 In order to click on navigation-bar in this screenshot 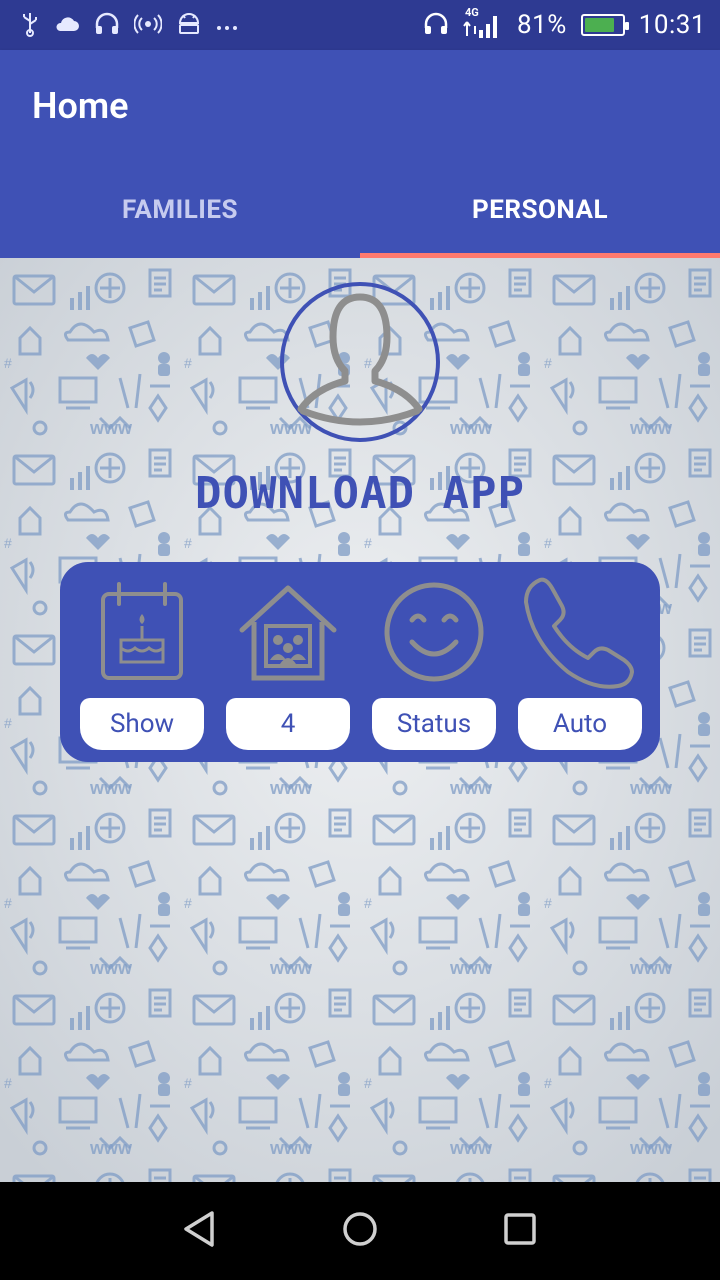, I will do `click(360, 1231)`.